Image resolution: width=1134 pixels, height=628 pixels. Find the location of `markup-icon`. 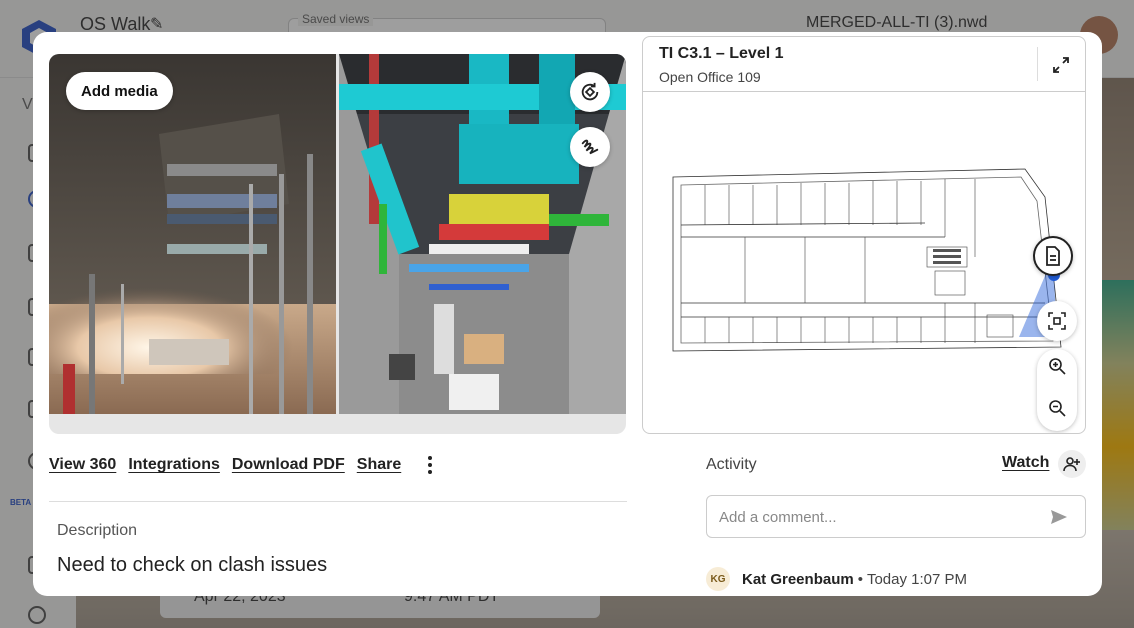

markup-icon is located at coordinates (590, 147).